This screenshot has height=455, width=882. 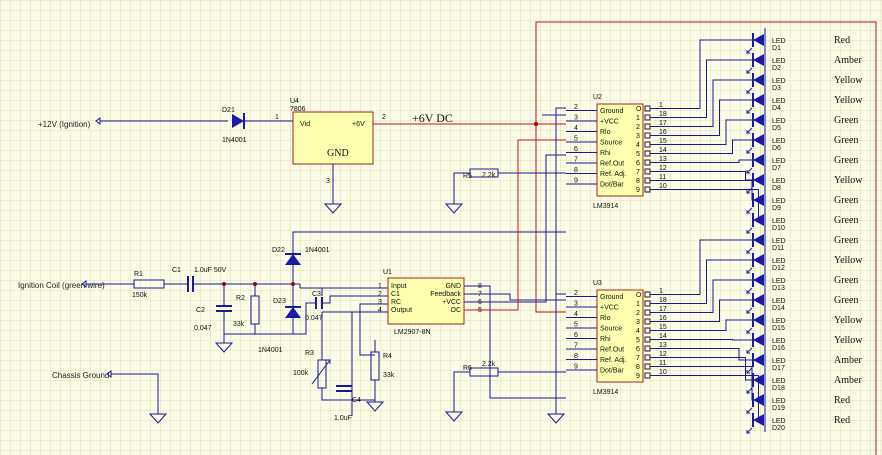 What do you see at coordinates (301, 373) in the screenshot?
I see `r3-val: 100k` at bounding box center [301, 373].